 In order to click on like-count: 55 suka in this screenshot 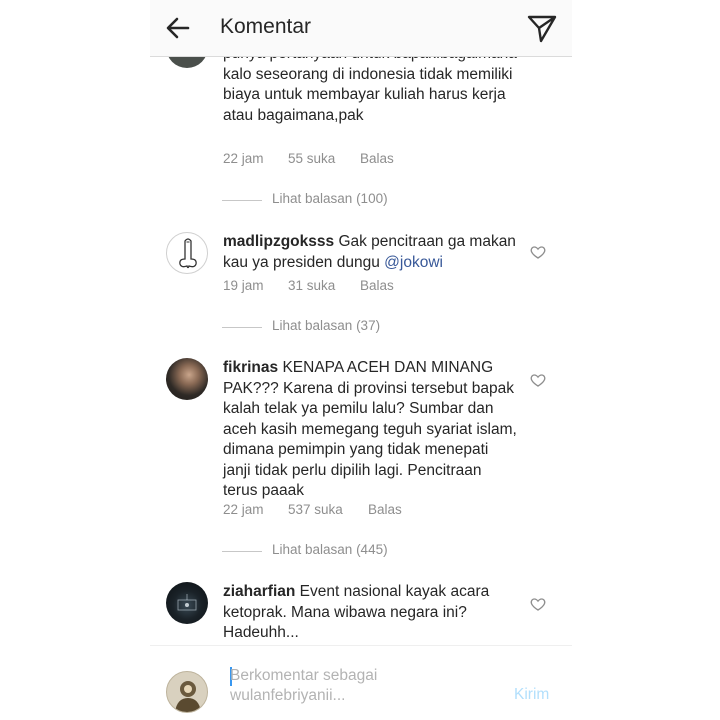, I will do `click(311, 158)`.